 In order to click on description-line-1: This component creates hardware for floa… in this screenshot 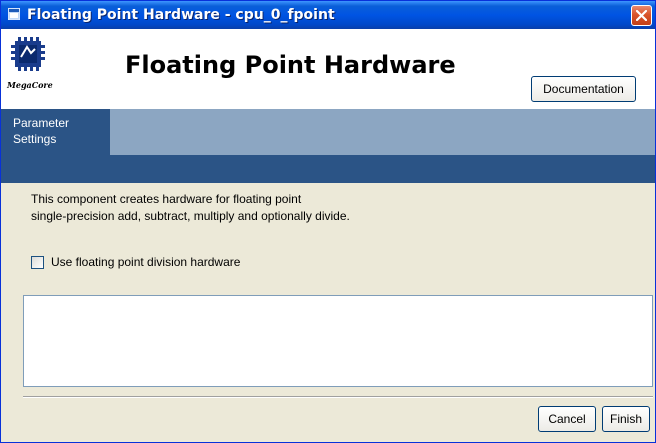, I will do `click(166, 199)`.